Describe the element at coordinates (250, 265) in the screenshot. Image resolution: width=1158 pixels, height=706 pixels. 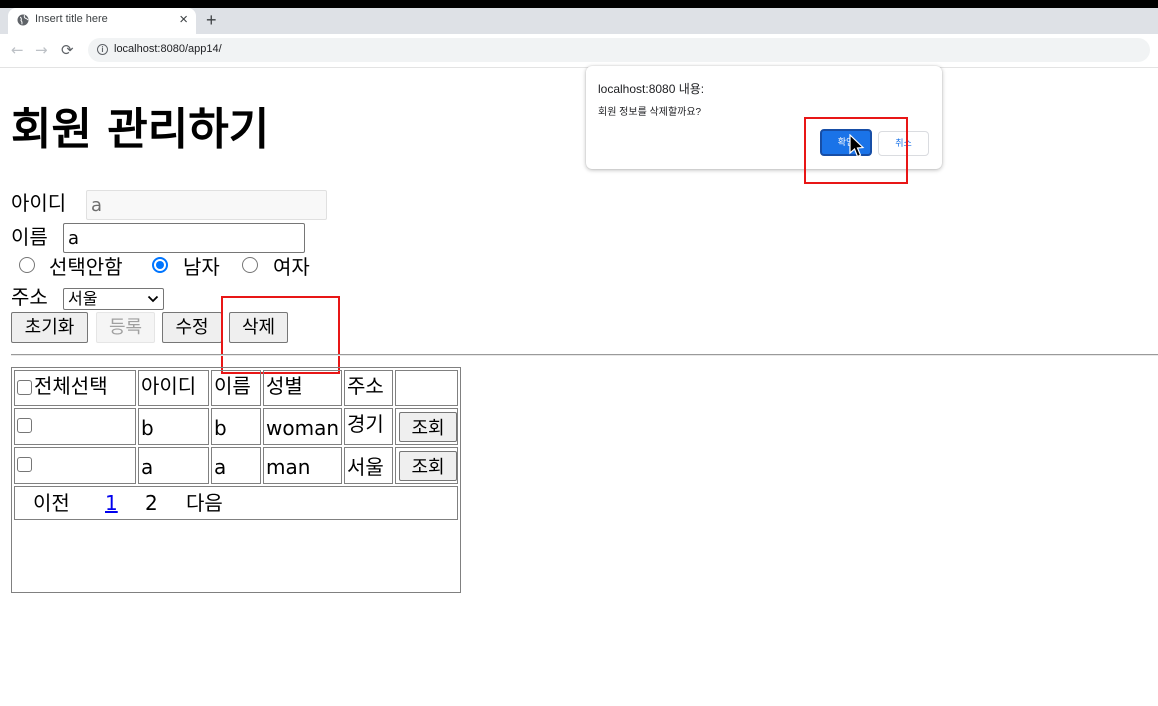
I see `radio-gender-female` at that location.